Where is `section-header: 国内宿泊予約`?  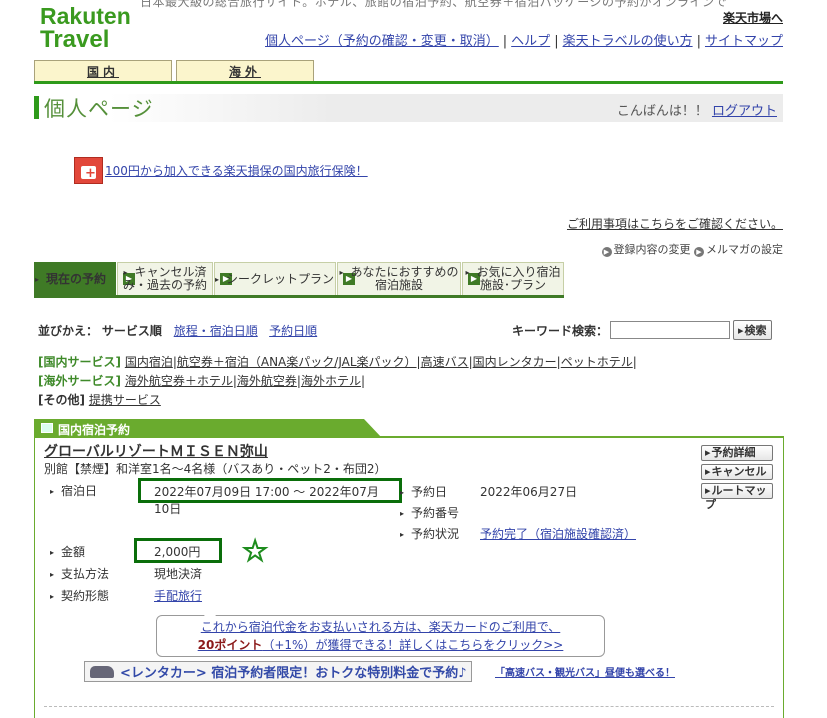 section-header: 国内宿泊予約 is located at coordinates (409, 428).